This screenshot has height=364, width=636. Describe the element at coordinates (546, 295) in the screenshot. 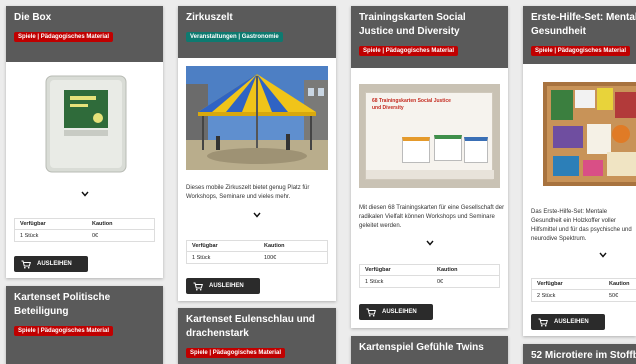

I see `available-value: 2 Stück` at that location.